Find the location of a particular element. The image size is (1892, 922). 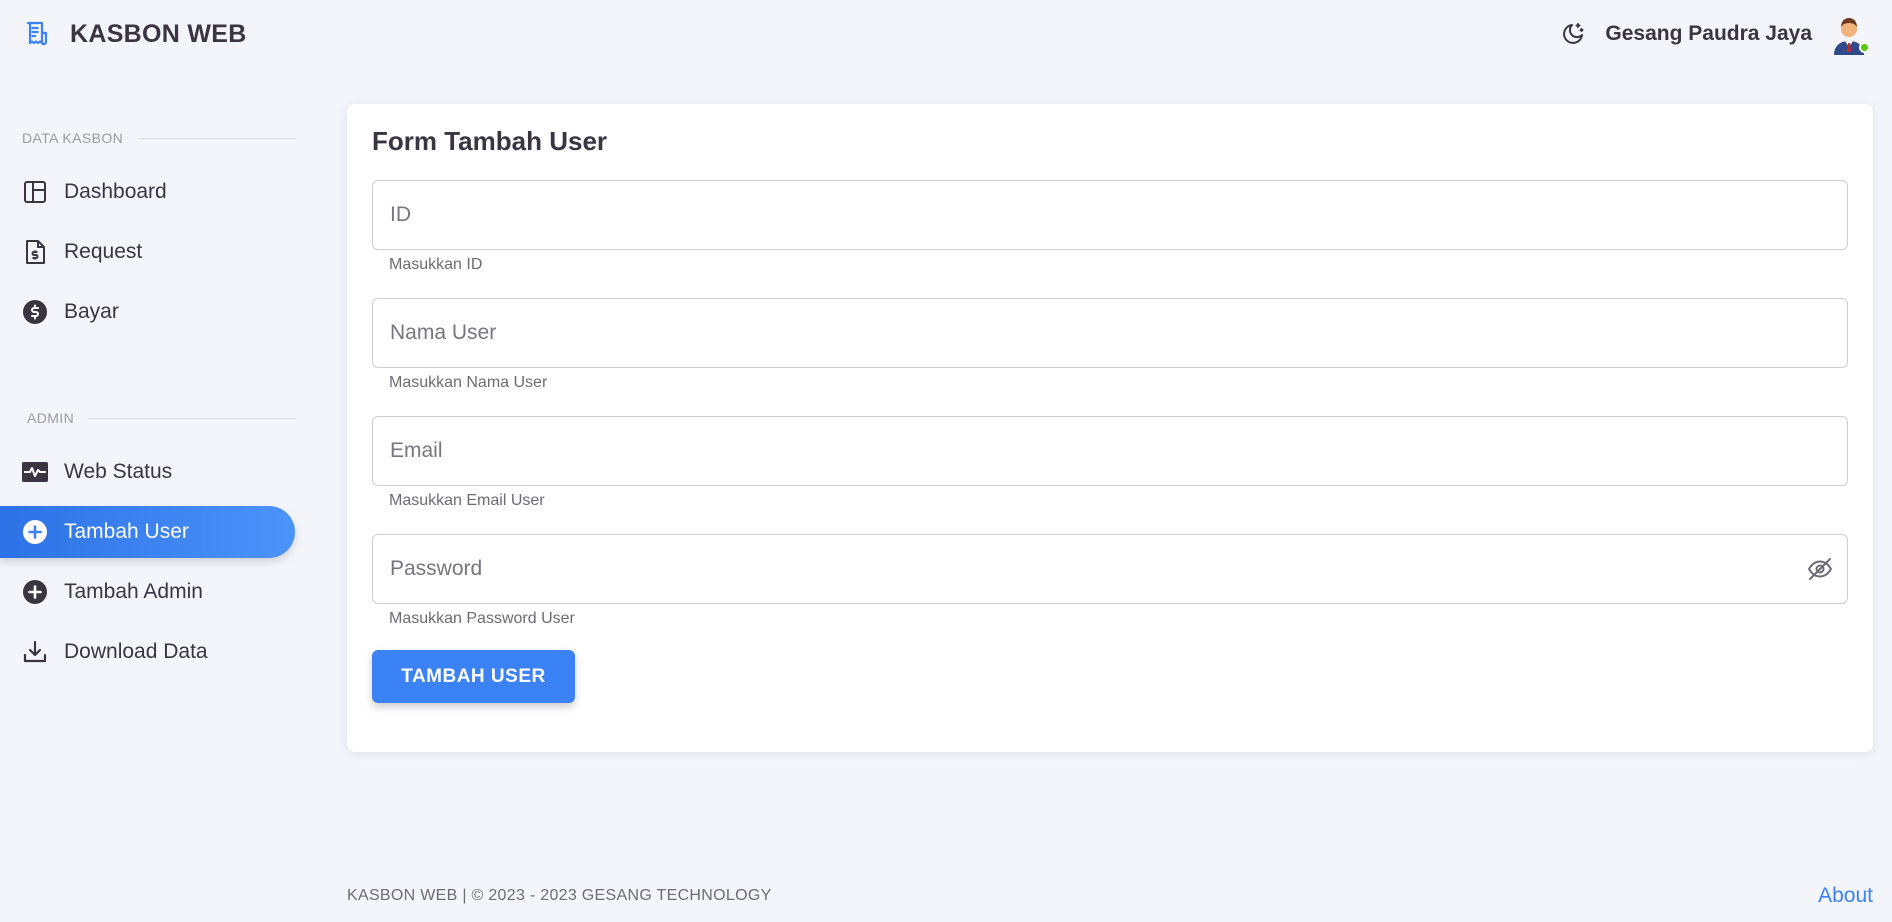

form-title: Form Tambah User is located at coordinates (490, 141).